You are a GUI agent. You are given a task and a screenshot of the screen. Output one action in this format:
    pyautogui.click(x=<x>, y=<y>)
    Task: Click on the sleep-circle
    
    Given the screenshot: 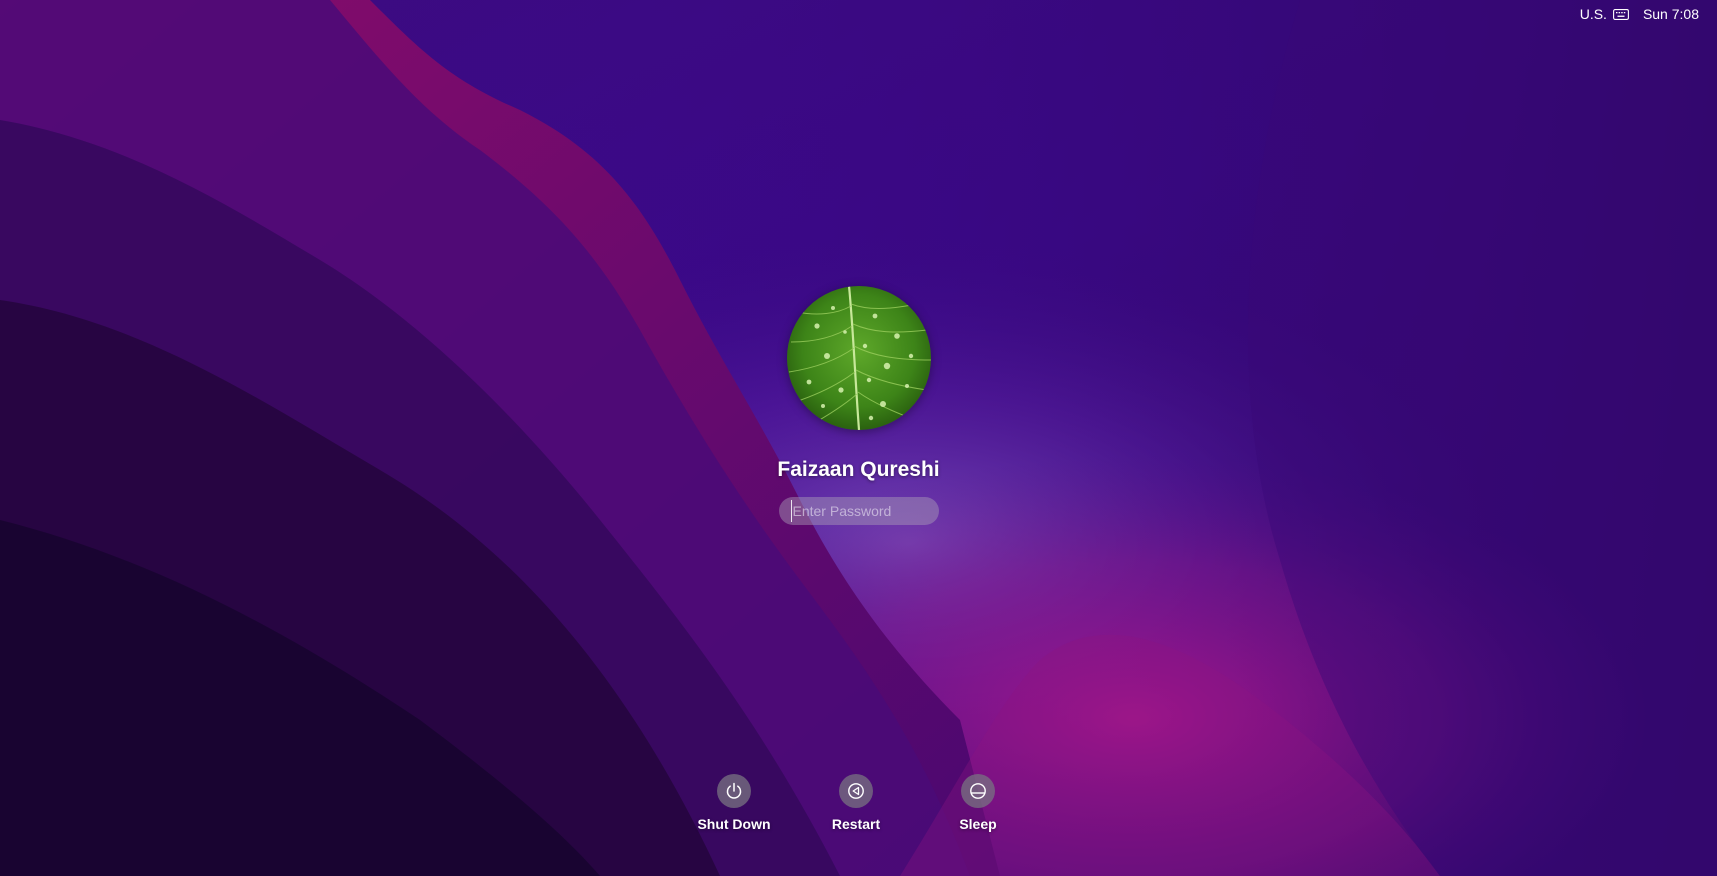 What is the action you would take?
    pyautogui.click(x=978, y=791)
    